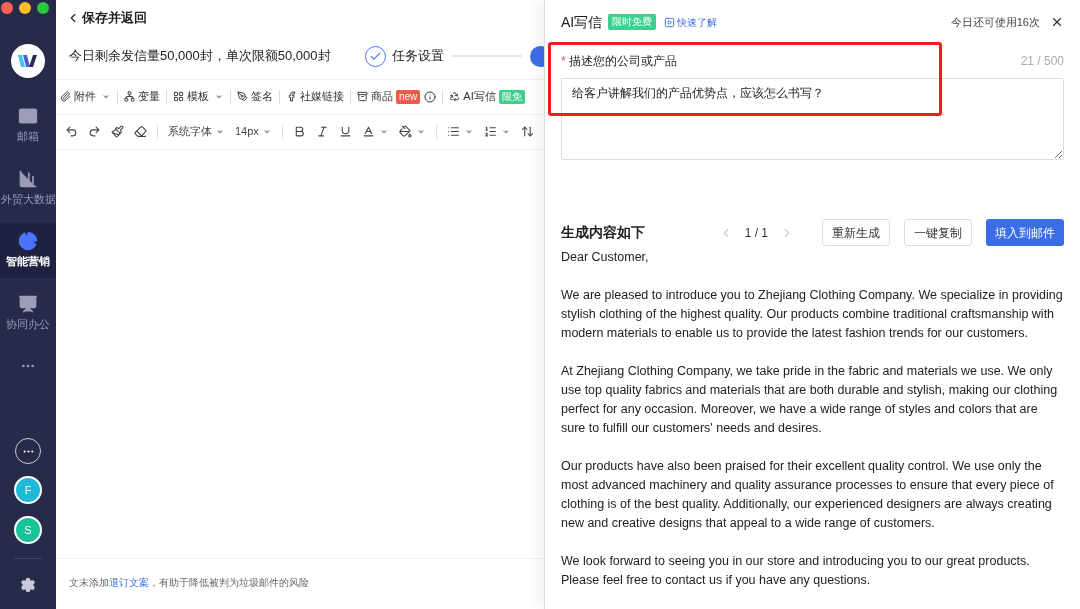  Describe the element at coordinates (253, 131) in the screenshot. I see `font-size-select: 14px` at that location.